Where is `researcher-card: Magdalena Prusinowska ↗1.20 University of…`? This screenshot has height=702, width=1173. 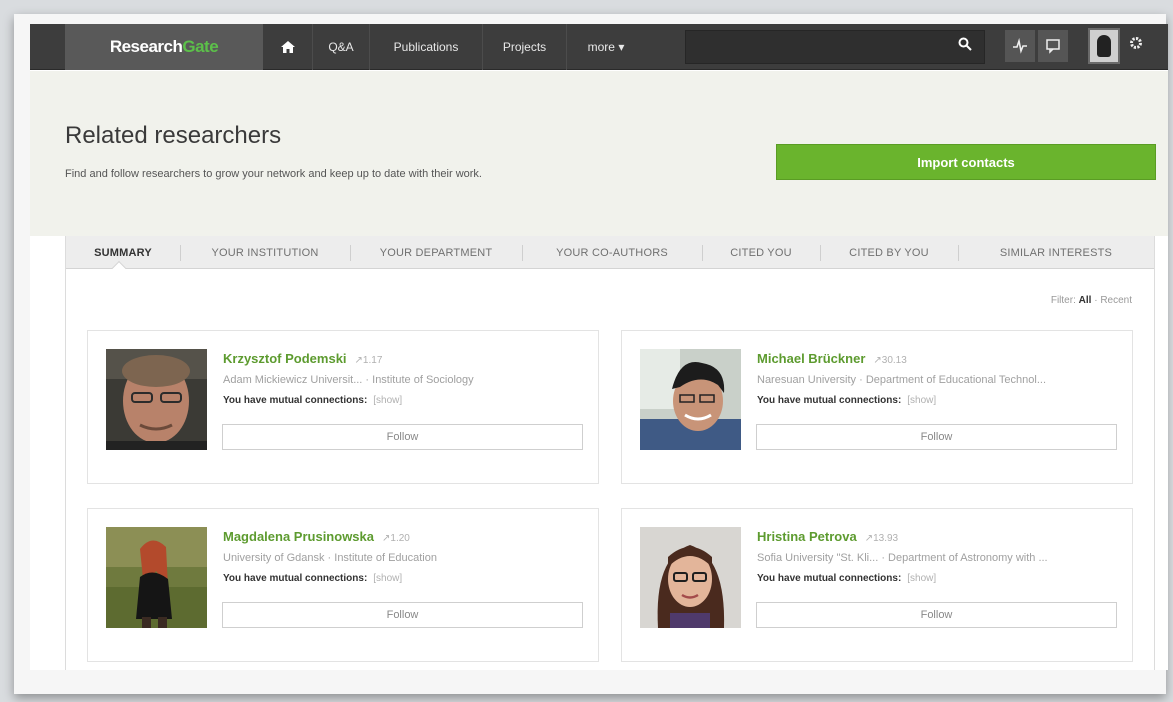
researcher-card: Magdalena Prusinowska ↗1.20 University of… is located at coordinates (343, 585).